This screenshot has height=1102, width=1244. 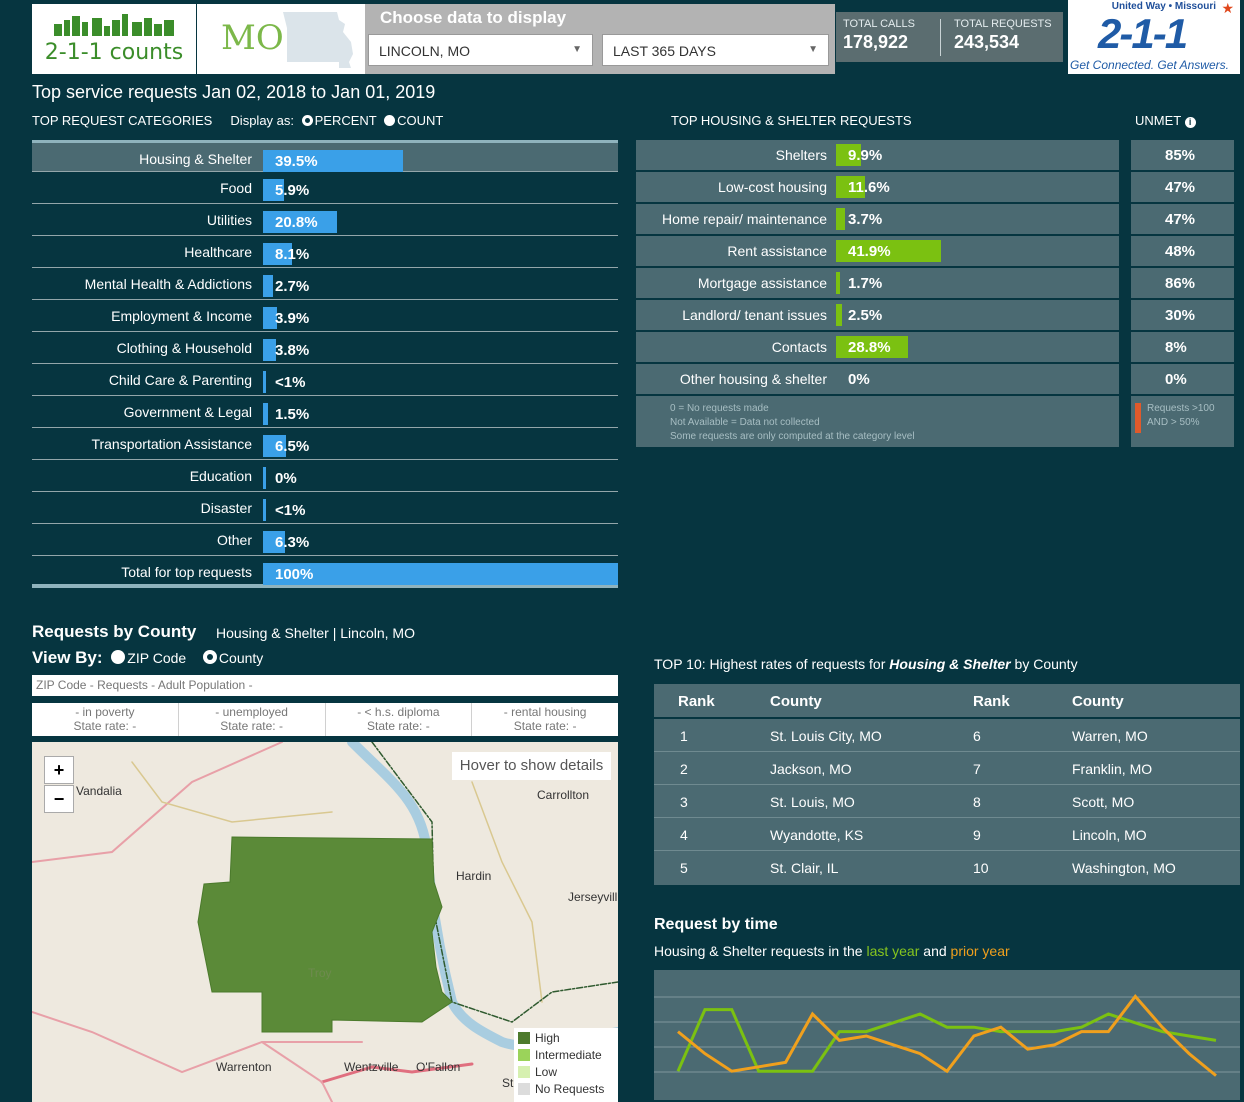 What do you see at coordinates (715, 50) in the screenshot?
I see `period-select: LAST 365 DAYS ▼` at bounding box center [715, 50].